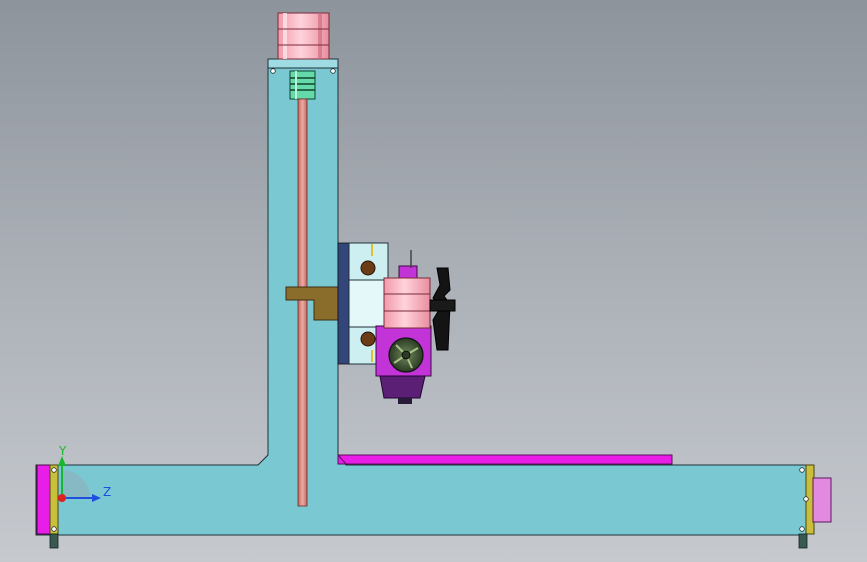 Image resolution: width=867 pixels, height=562 pixels. What do you see at coordinates (107, 492) in the screenshot?
I see `z-axis-label: Z` at bounding box center [107, 492].